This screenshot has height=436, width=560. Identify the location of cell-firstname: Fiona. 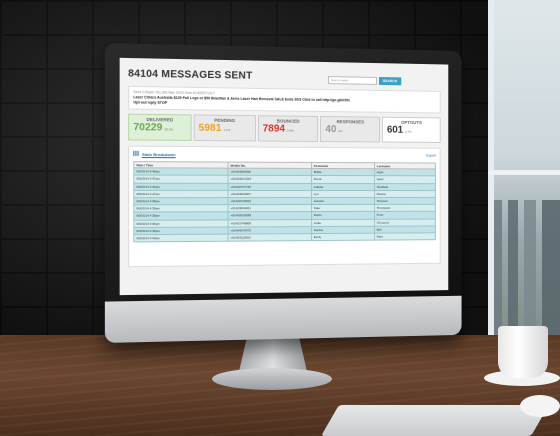
(342, 179).